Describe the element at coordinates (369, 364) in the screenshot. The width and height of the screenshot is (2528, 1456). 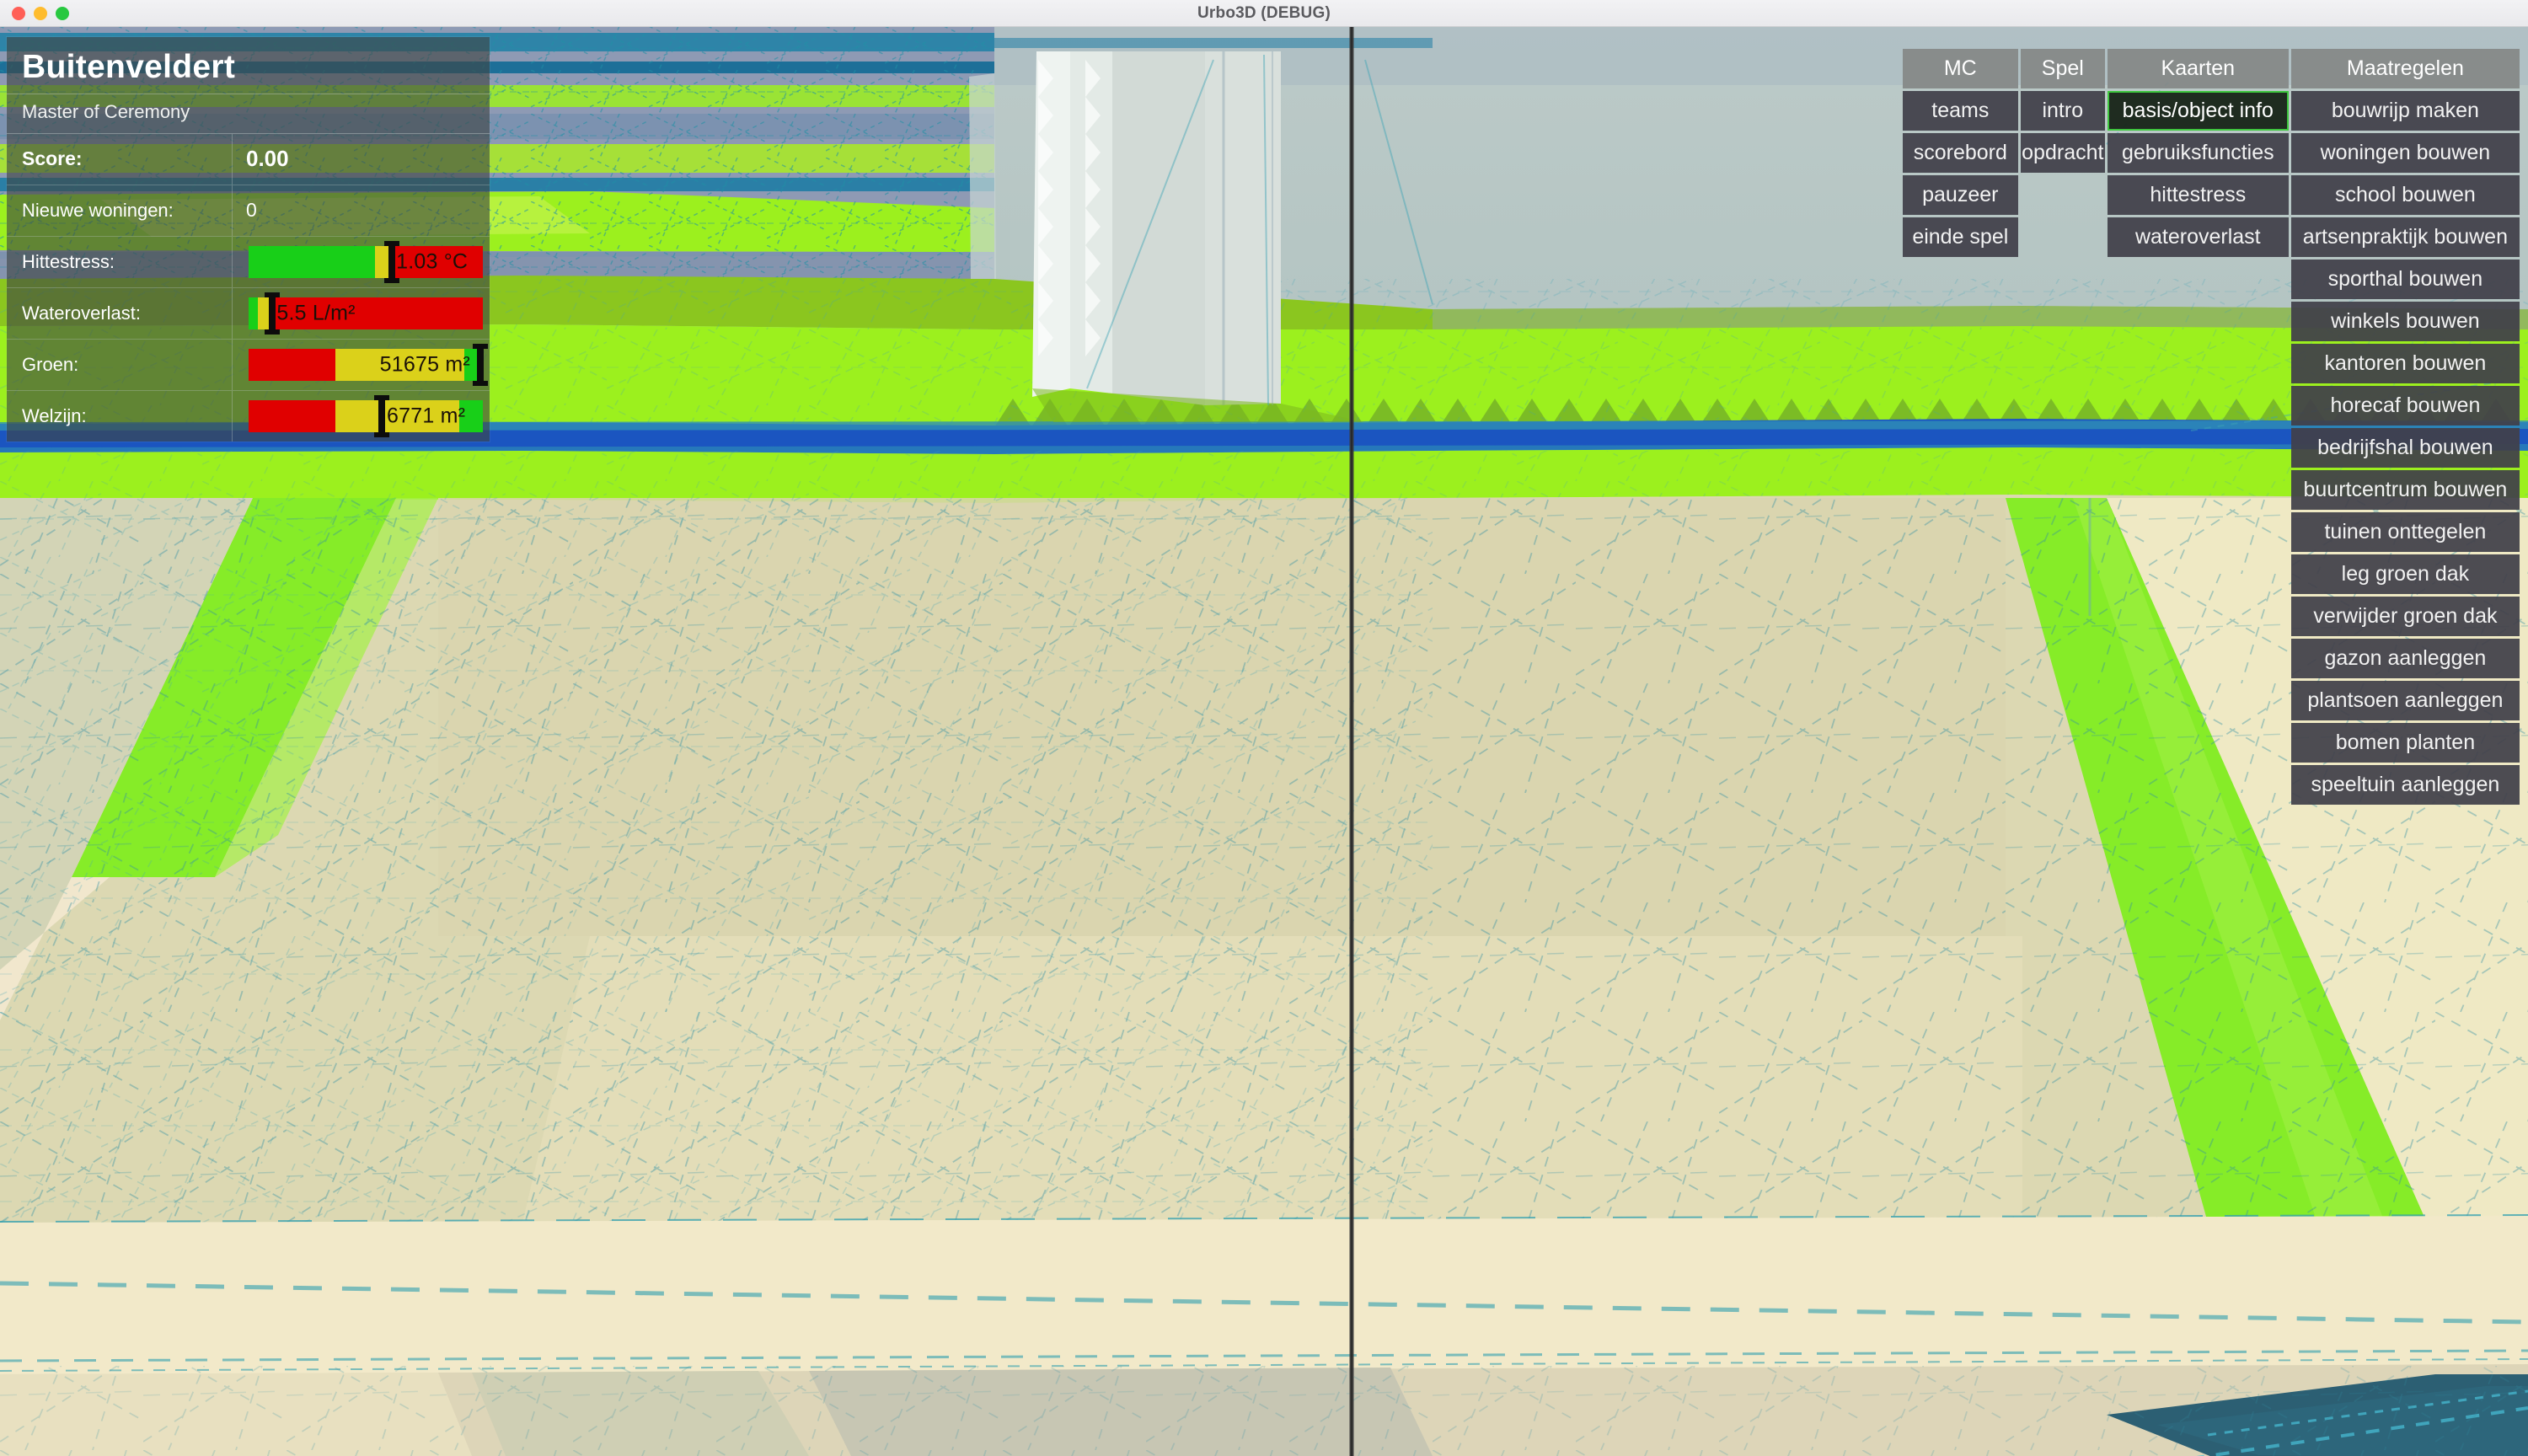
I see `gauge-groen: 51675 m²` at that location.